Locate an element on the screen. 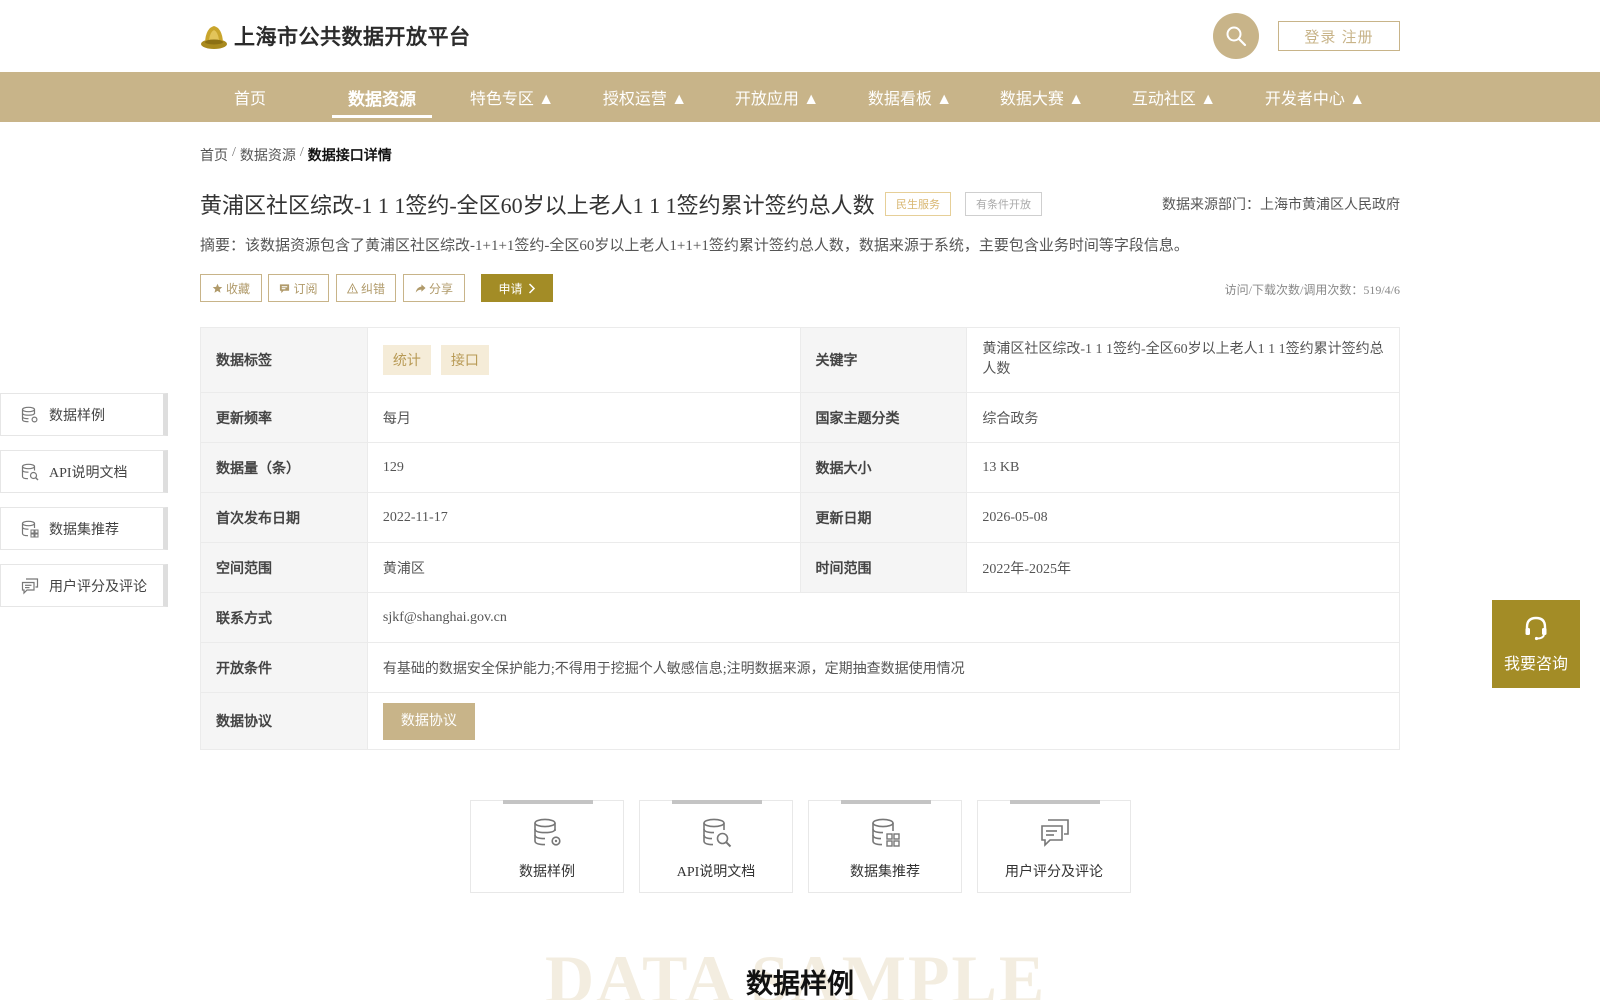 This screenshot has width=1600, height=1000. side-item-dataset-recommend: 数据集推荐 is located at coordinates (84, 528).